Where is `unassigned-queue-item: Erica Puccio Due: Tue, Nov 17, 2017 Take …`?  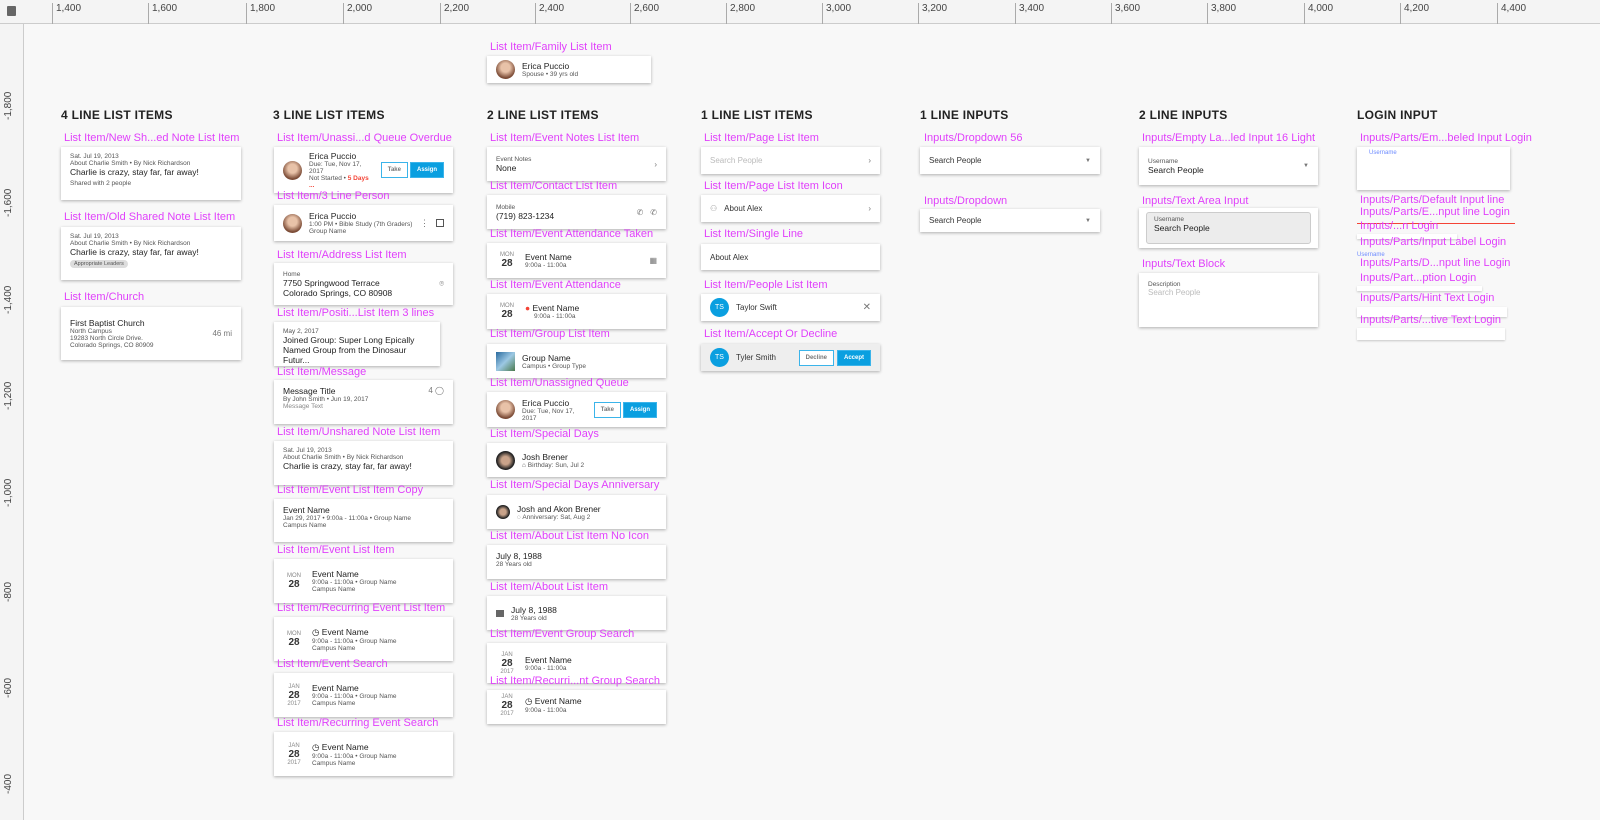
unassigned-queue-item: Erica Puccio Due: Tue, Nov 17, 2017 Take … is located at coordinates (576, 409).